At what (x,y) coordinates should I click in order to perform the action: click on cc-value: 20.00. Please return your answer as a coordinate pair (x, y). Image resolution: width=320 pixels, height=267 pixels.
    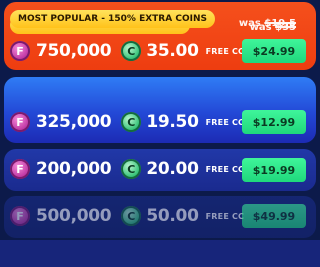
    Looking at the image, I should click on (172, 169).